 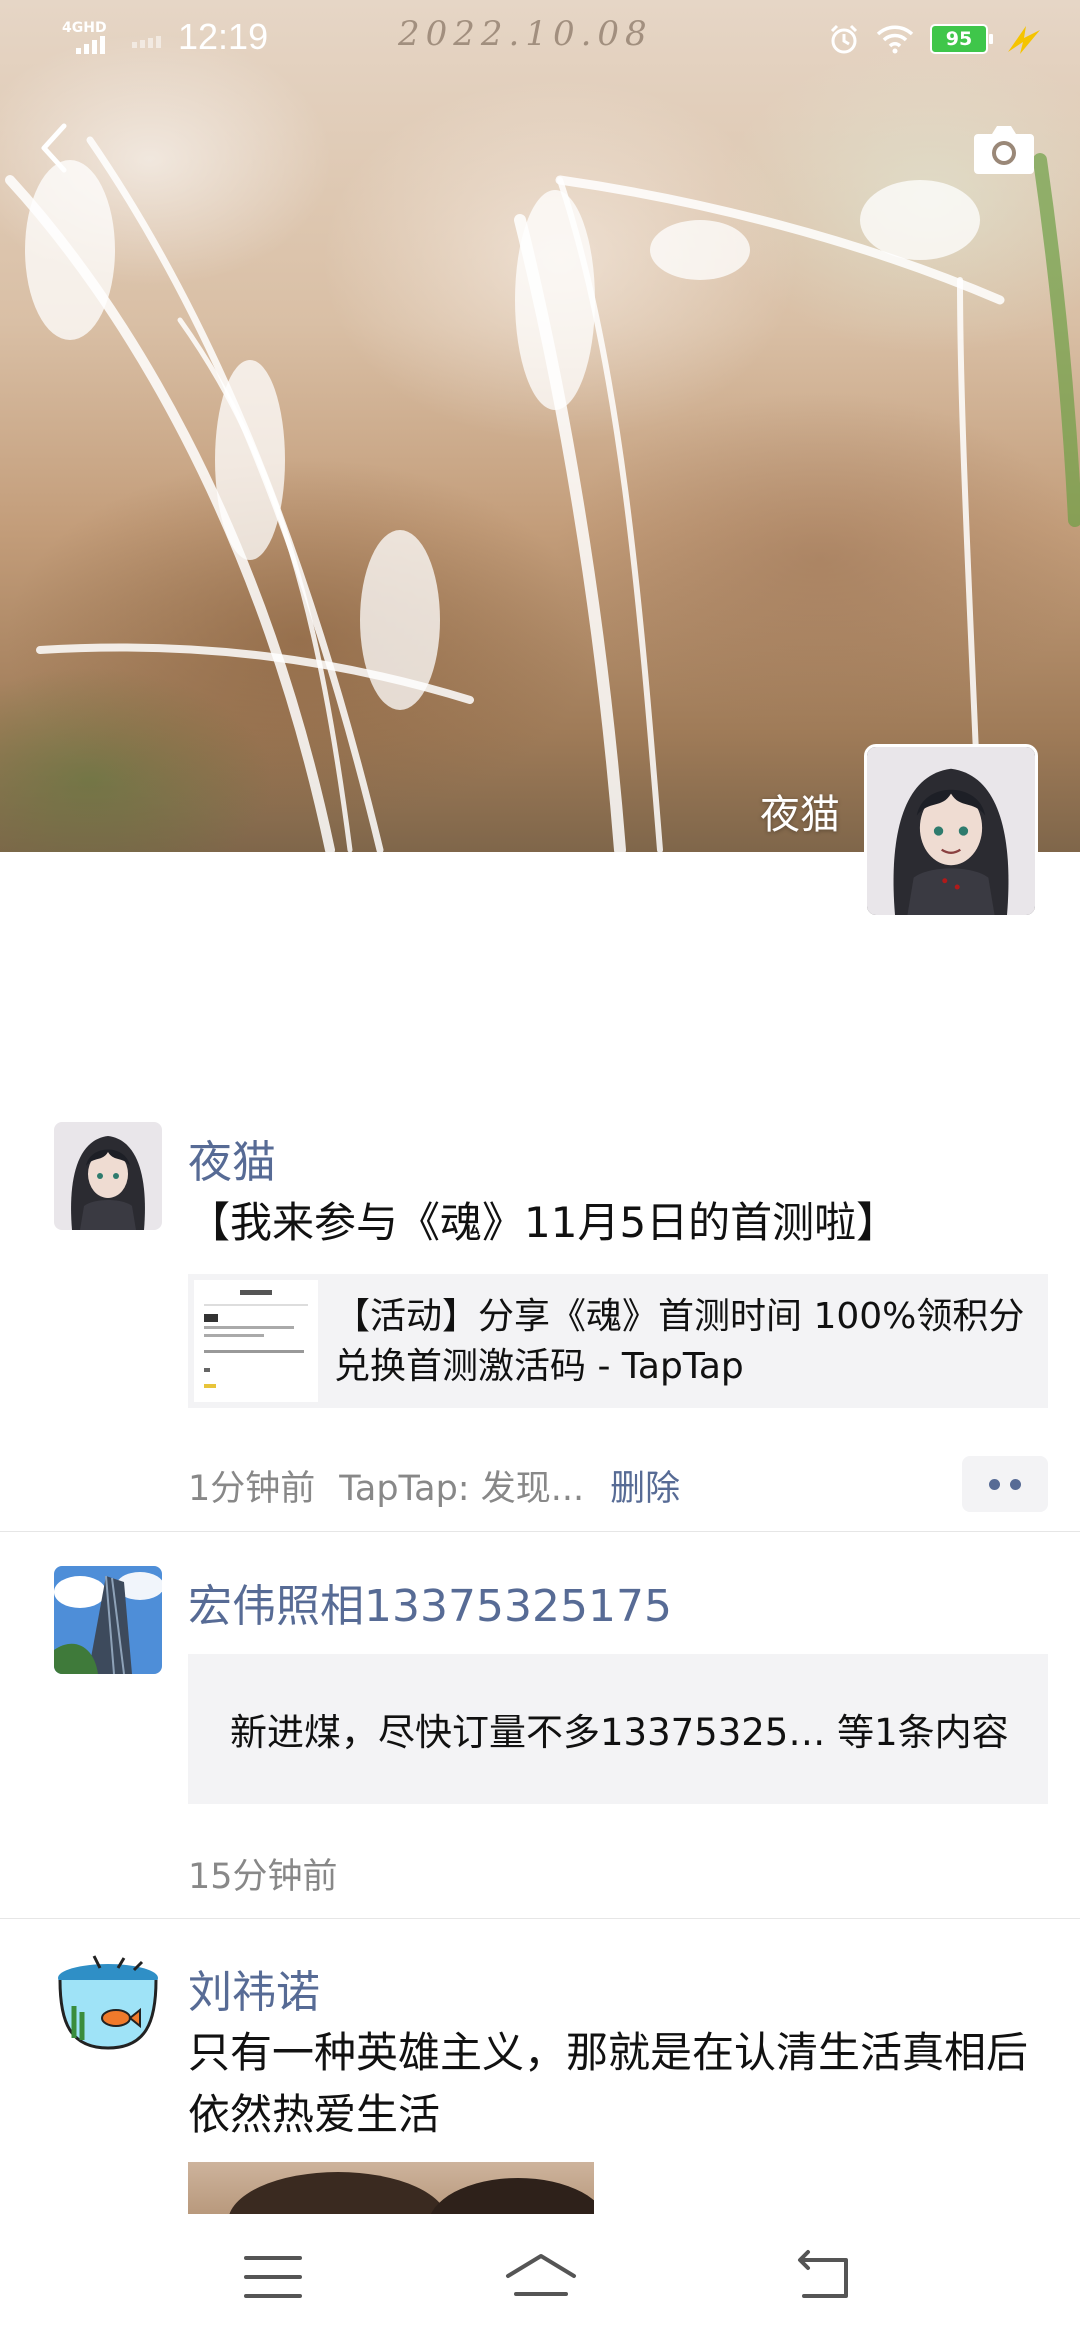 I want to click on owner-name: 夜猫, so click(x=800, y=815).